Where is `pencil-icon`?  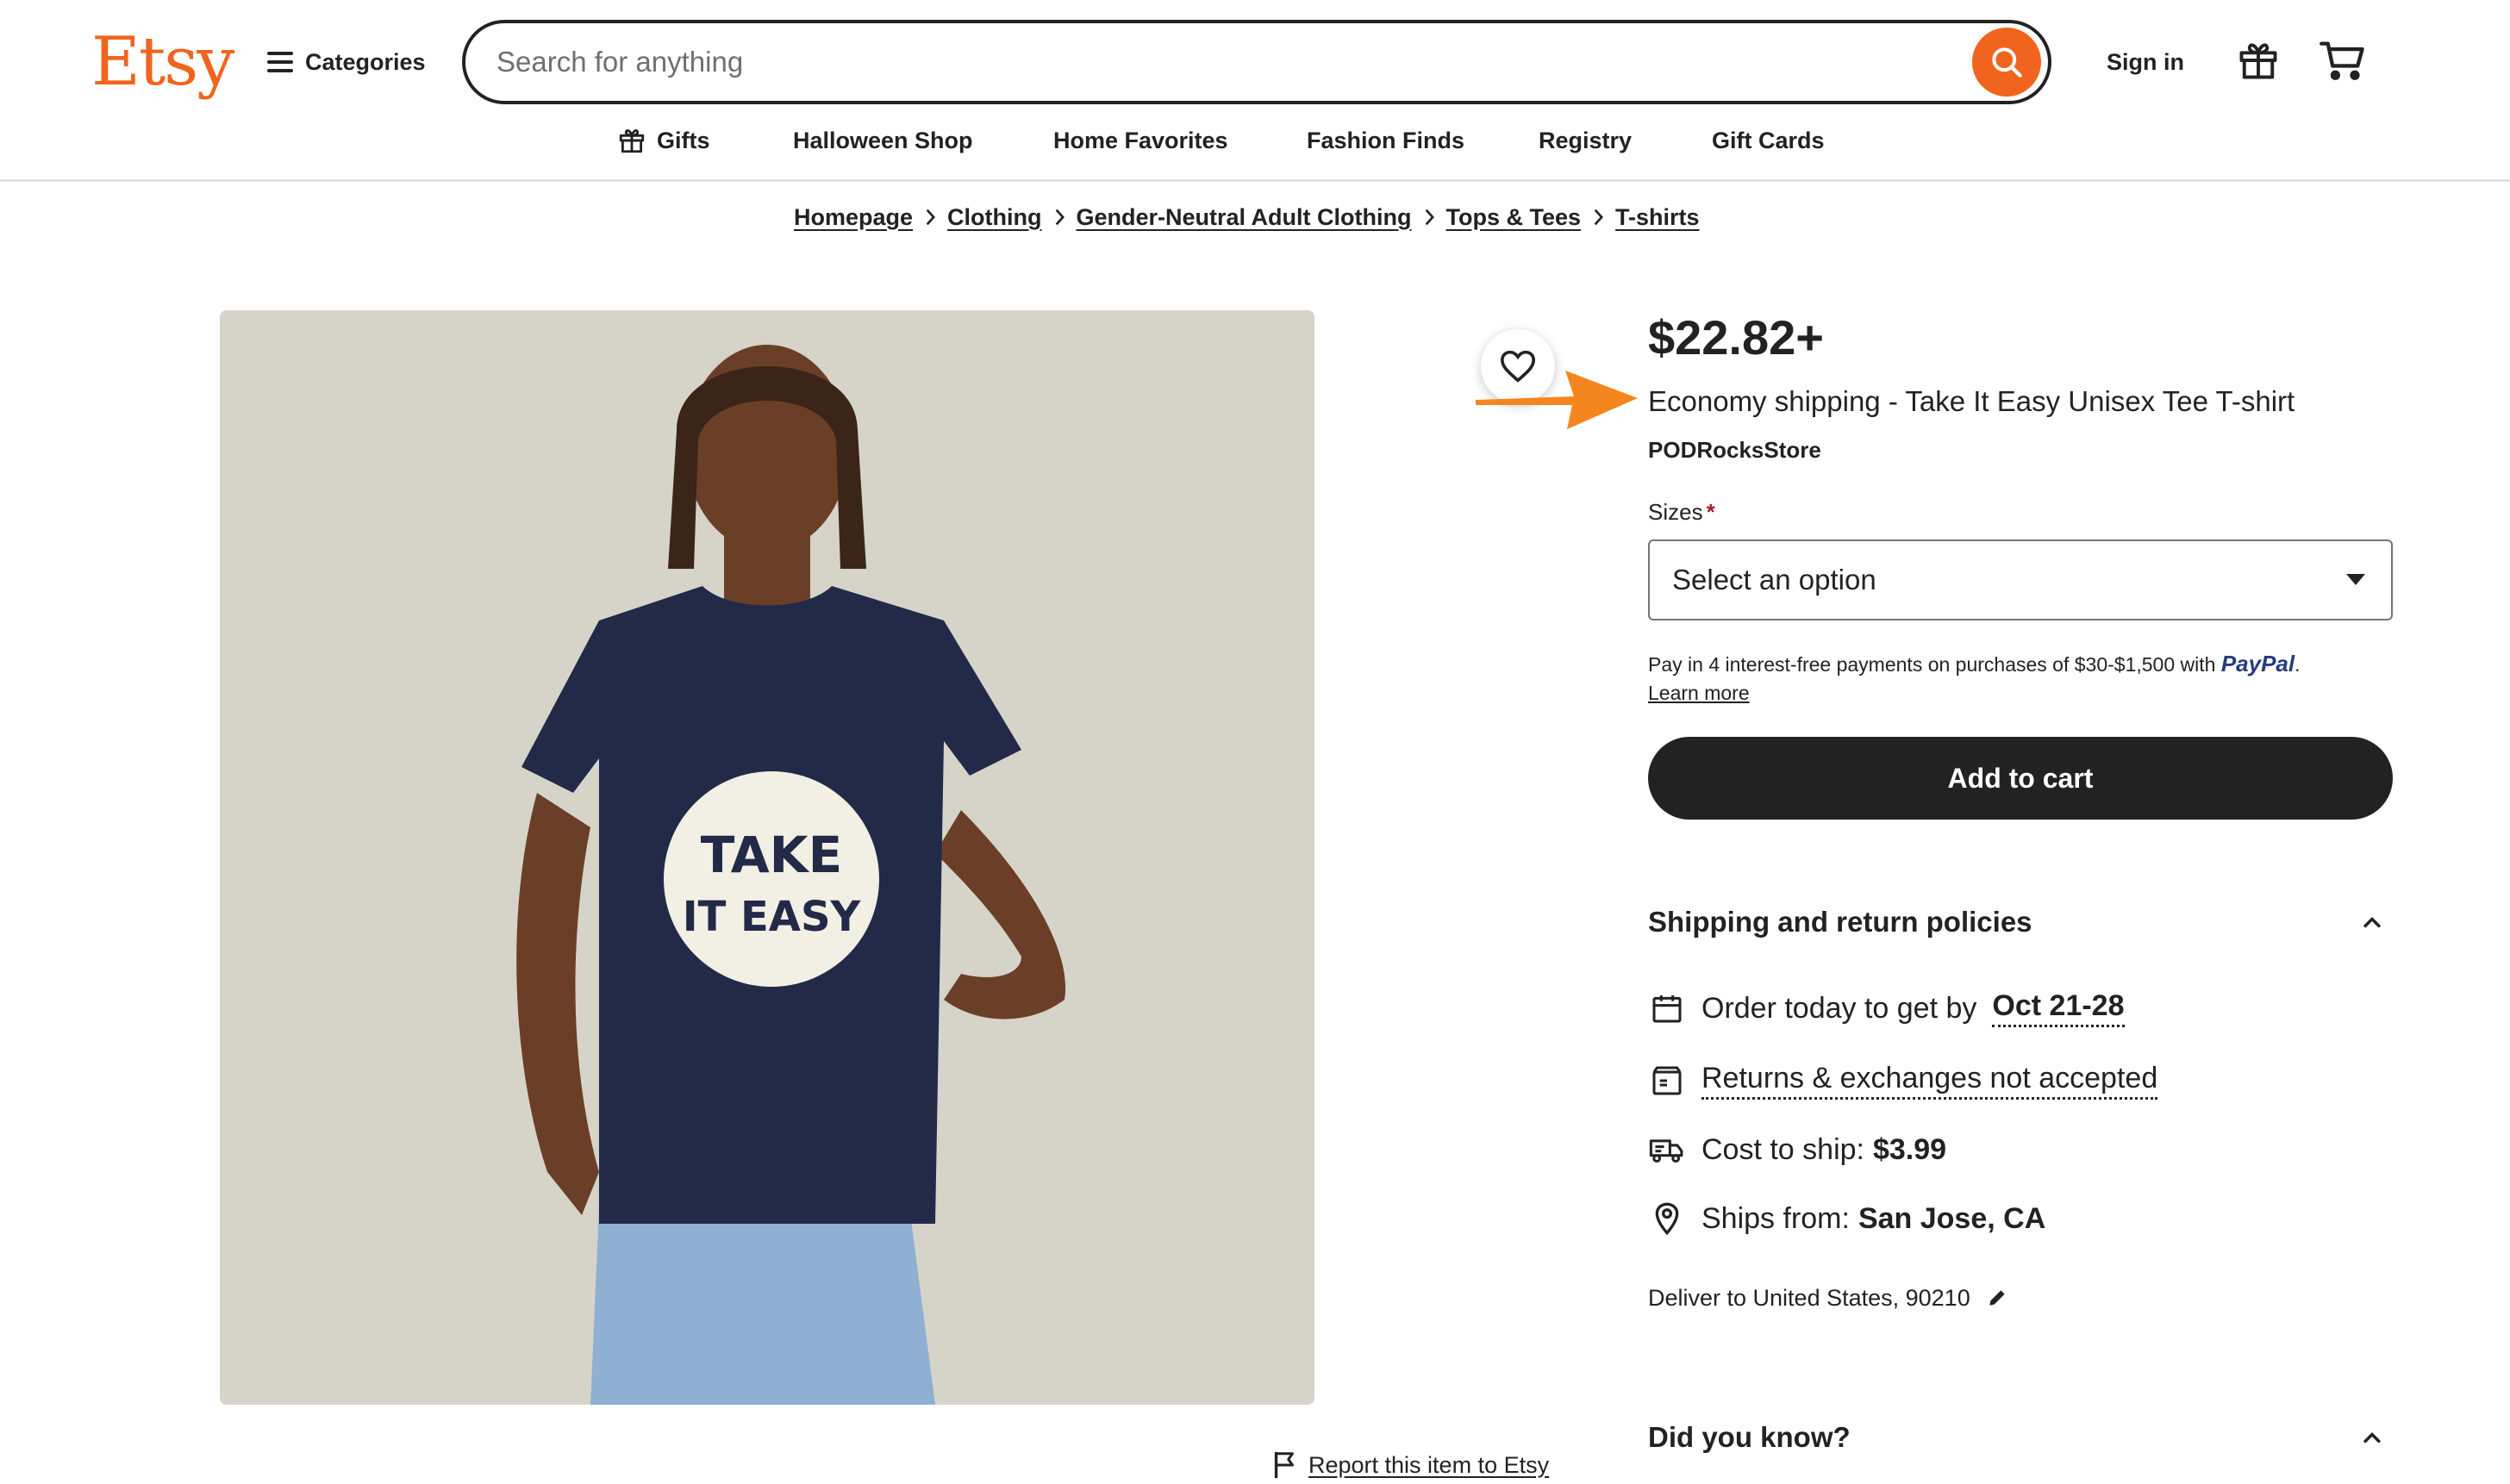 pencil-icon is located at coordinates (1997, 1298).